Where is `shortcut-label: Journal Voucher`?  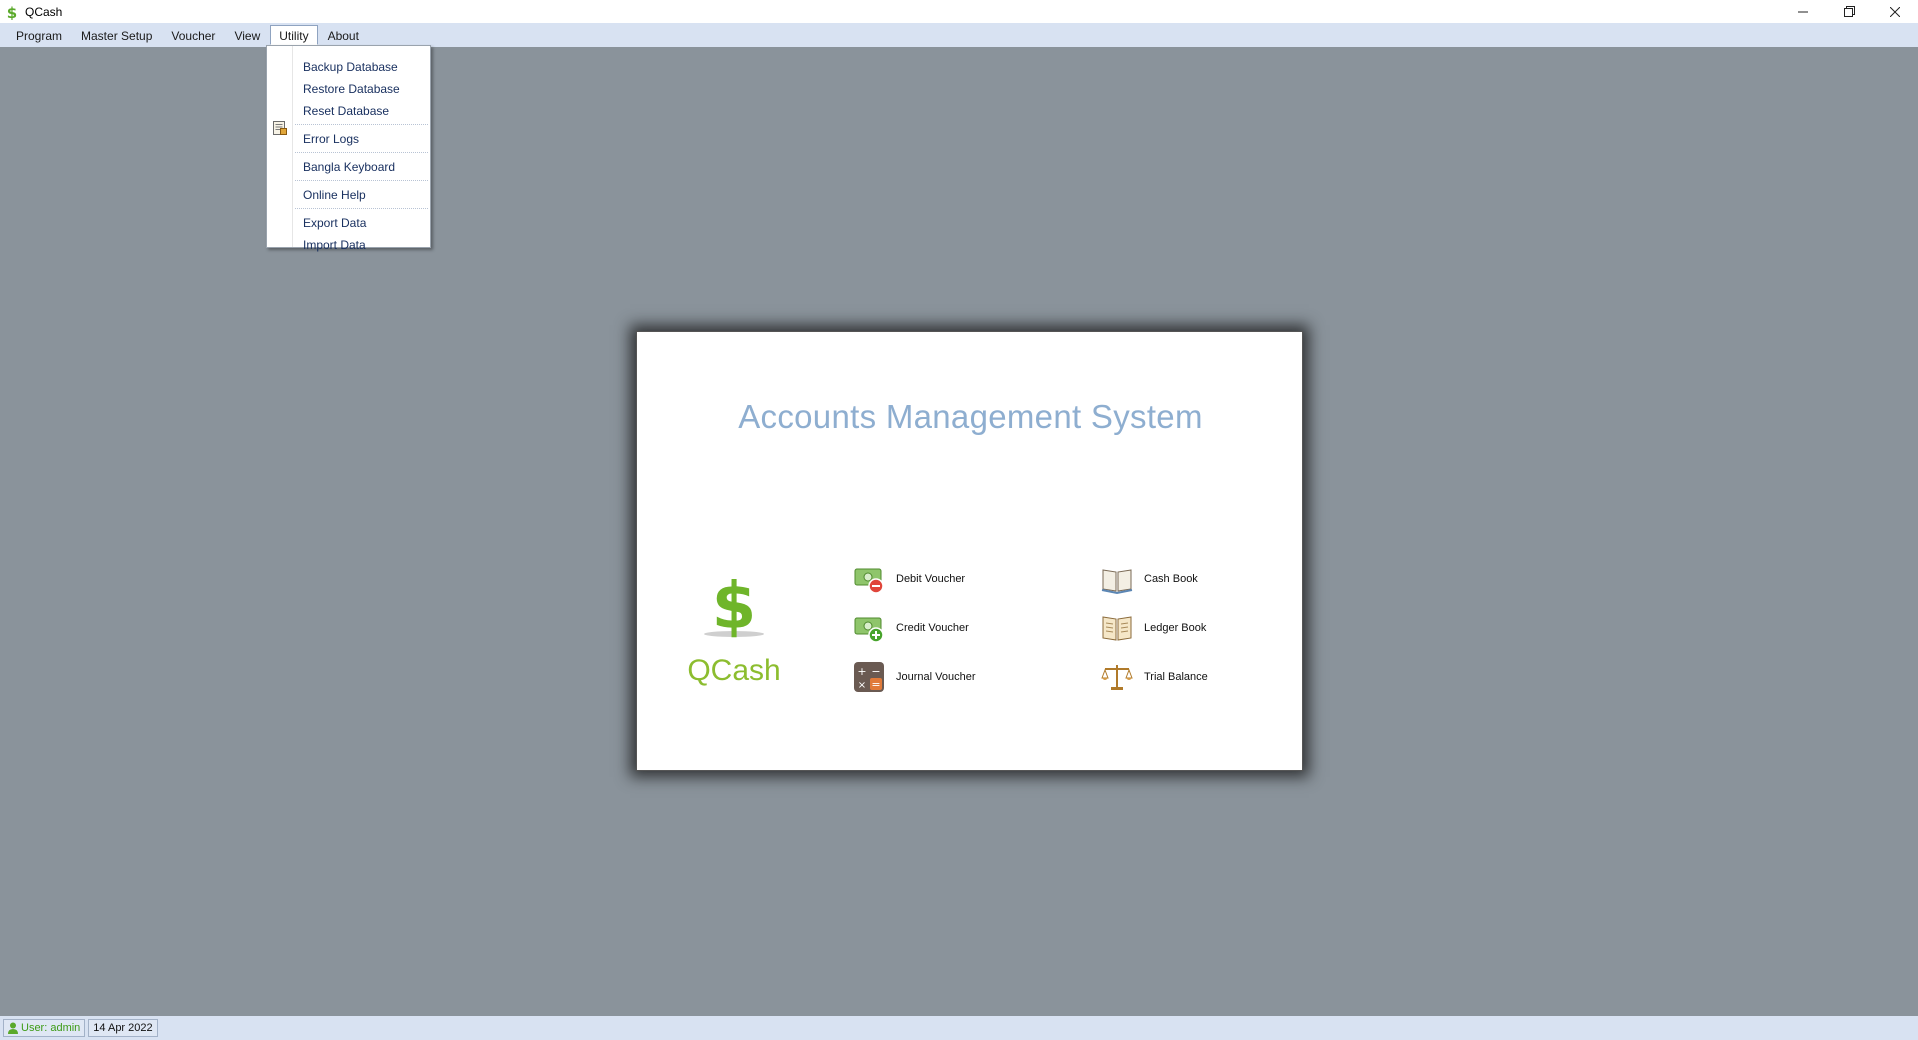 shortcut-label: Journal Voucher is located at coordinates (936, 677).